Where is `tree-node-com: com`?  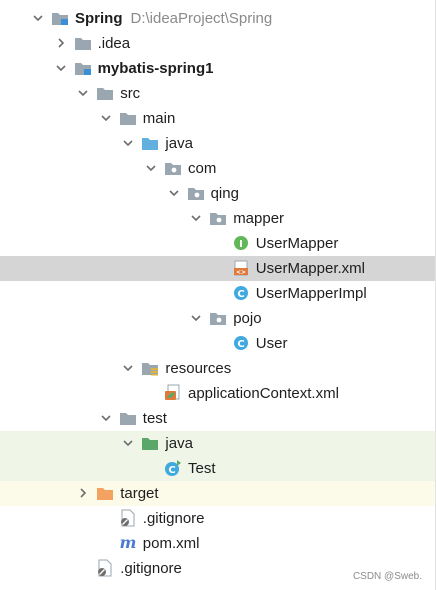
tree-node-com: com is located at coordinates (218, 168).